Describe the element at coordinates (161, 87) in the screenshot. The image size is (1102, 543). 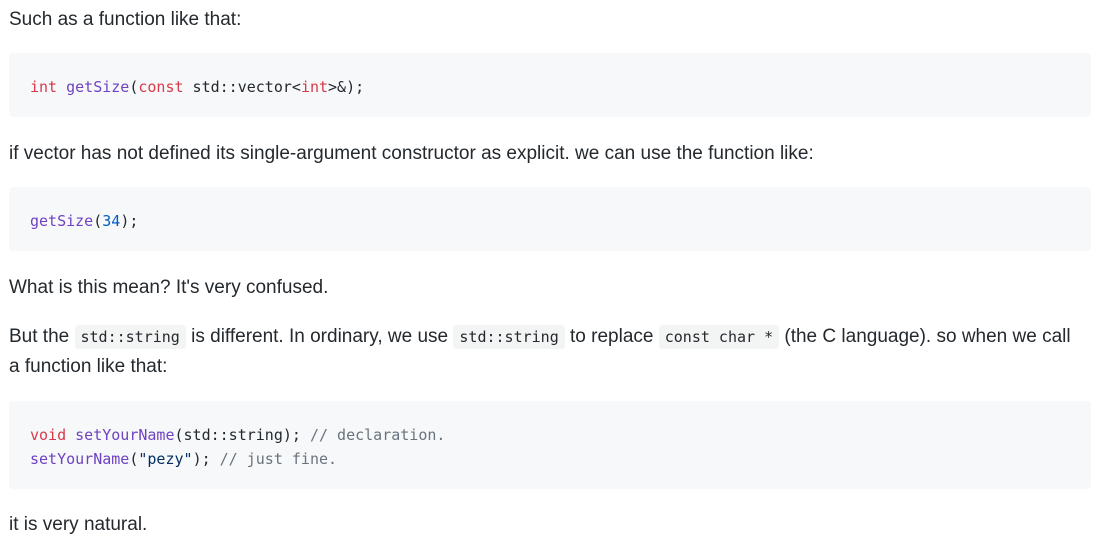
I see `code-keyword: const` at that location.